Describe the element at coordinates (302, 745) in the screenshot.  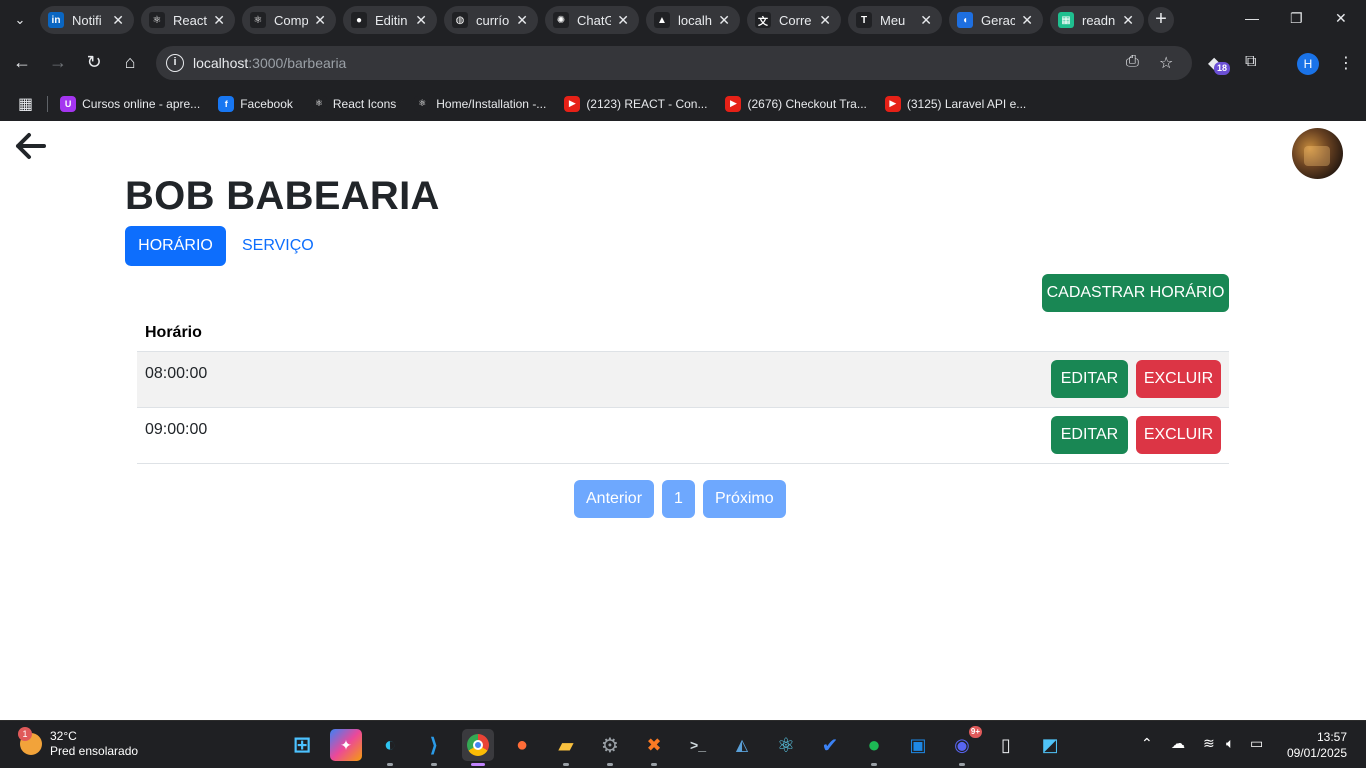
I see `windows-start-icon: ⊞` at that location.